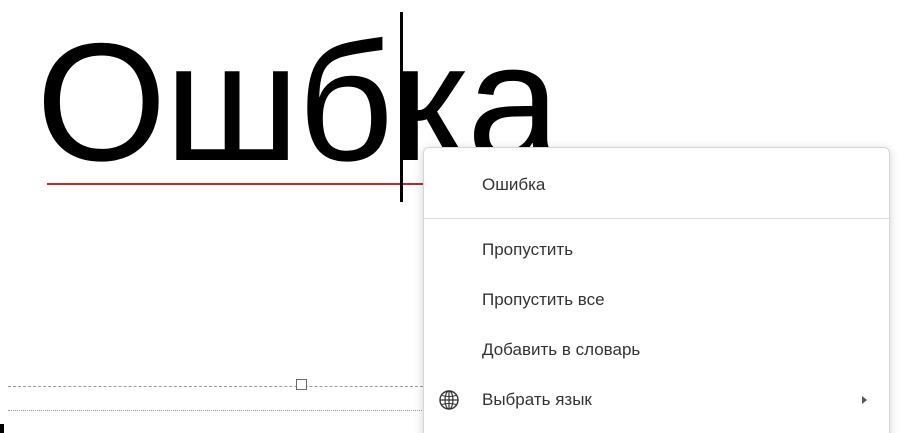  What do you see at coordinates (543, 299) in the screenshot?
I see `menu-item-label: Пропустить все` at bounding box center [543, 299].